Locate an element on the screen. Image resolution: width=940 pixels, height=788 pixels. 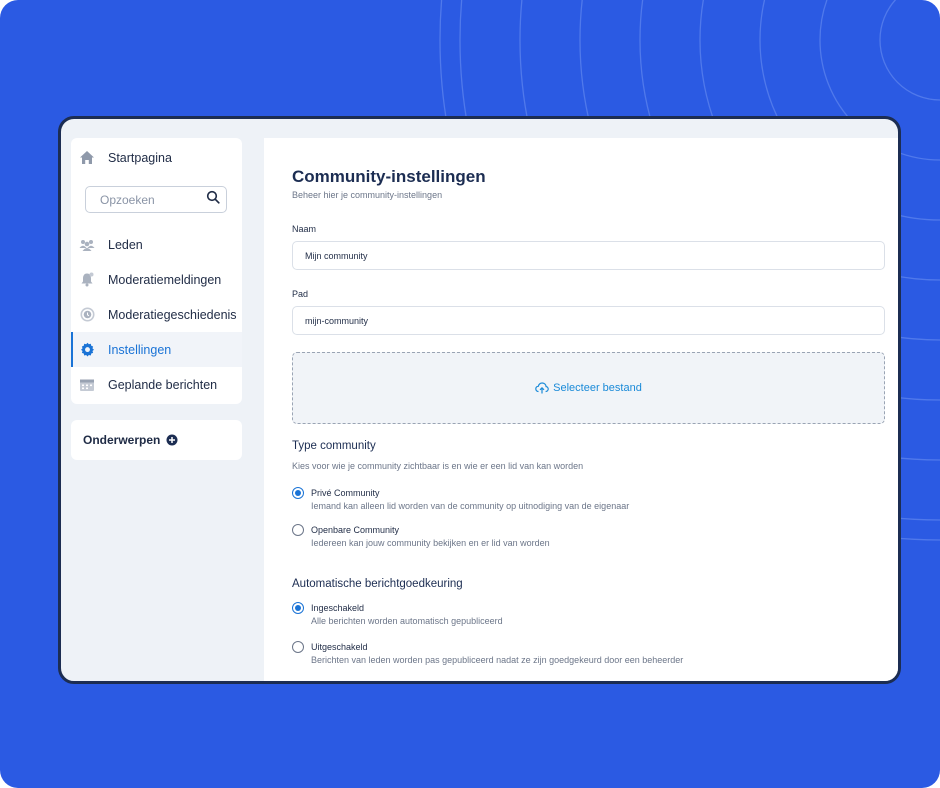
file-upload-dropzone: Selecteer bestand is located at coordinates (588, 388).